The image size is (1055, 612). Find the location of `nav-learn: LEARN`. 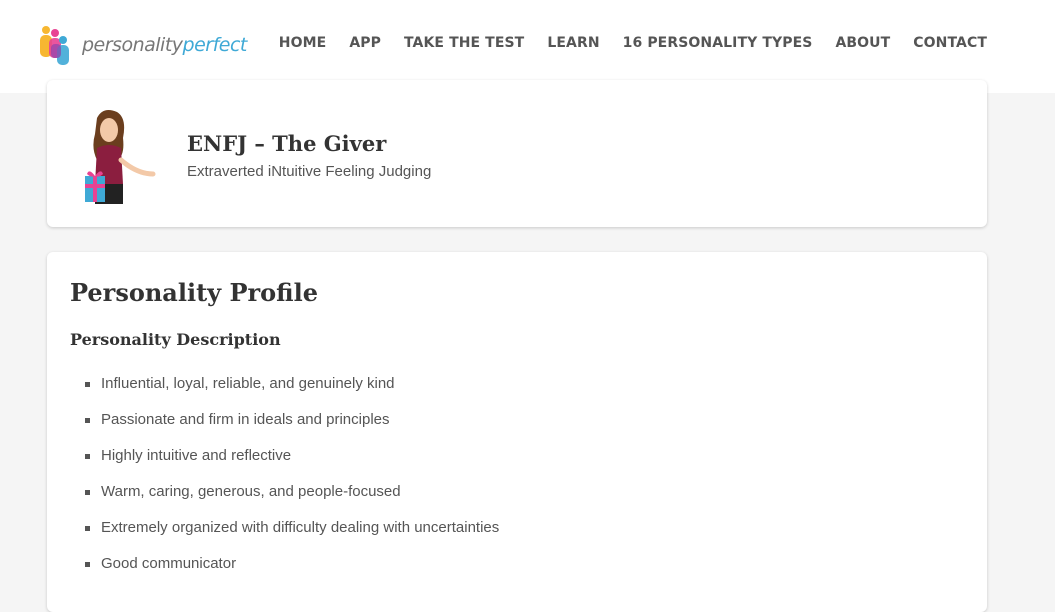

nav-learn: LEARN is located at coordinates (573, 43).